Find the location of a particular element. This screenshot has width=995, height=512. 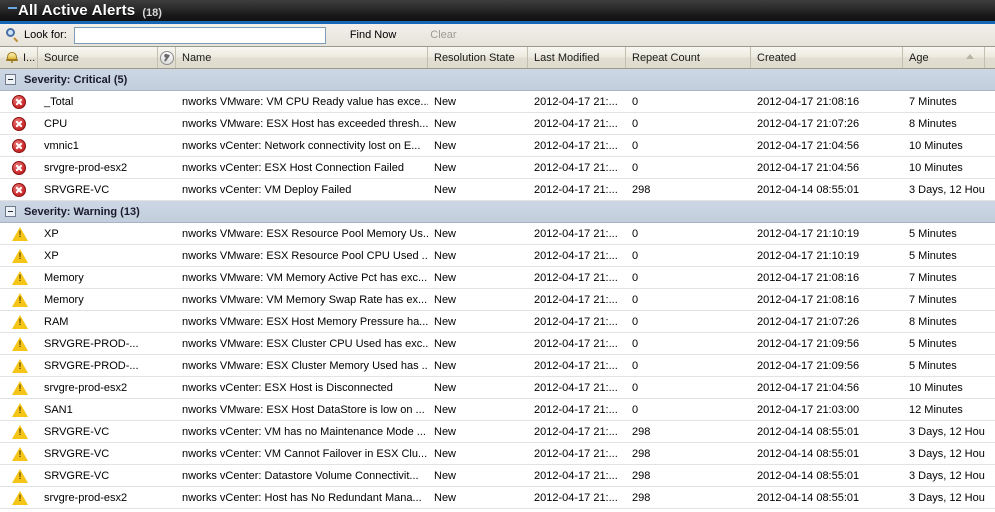

column-header-last-modified: Last Modified is located at coordinates (577, 57).